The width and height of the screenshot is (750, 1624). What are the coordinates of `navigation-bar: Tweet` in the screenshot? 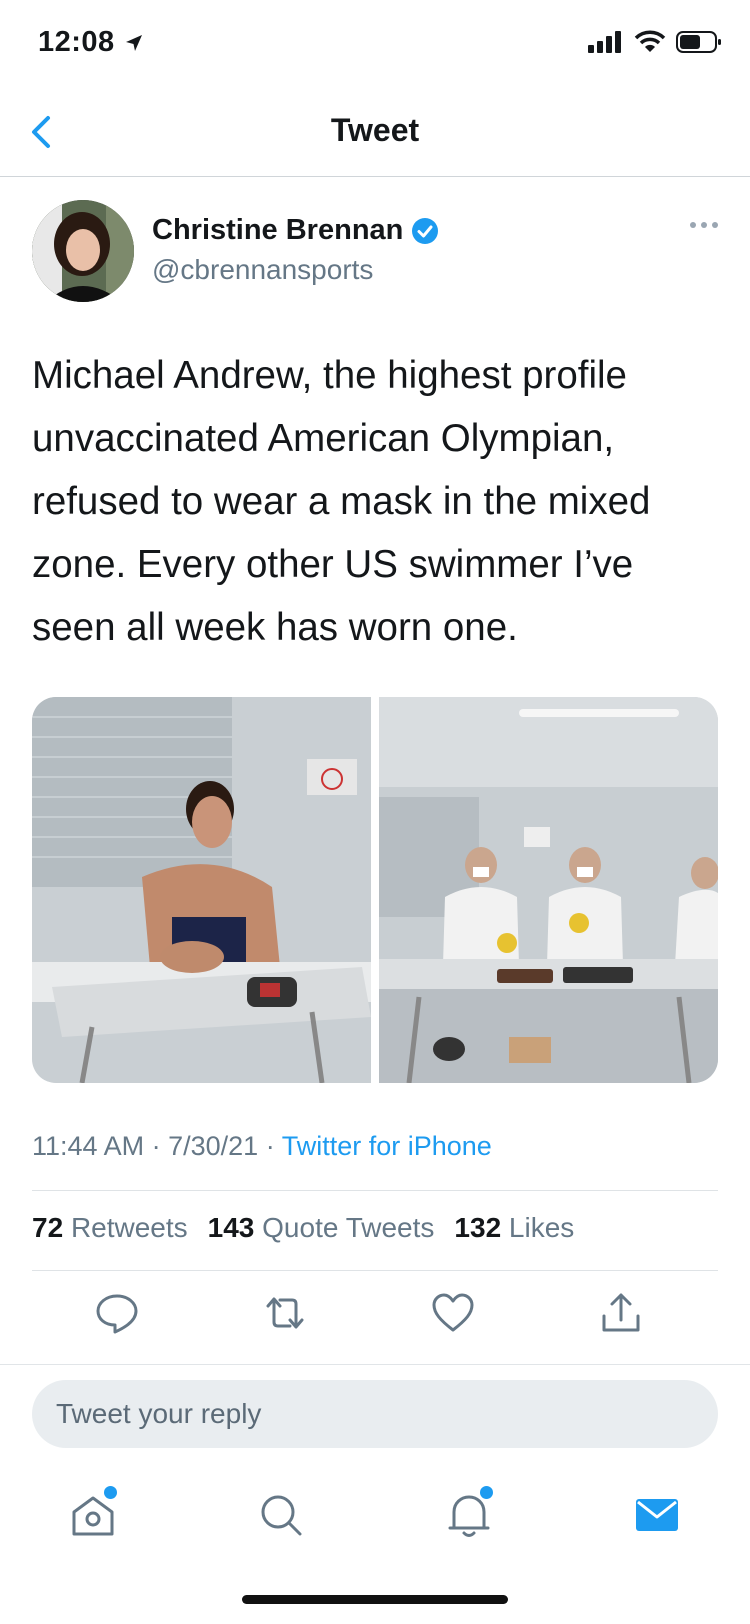 It's located at (375, 133).